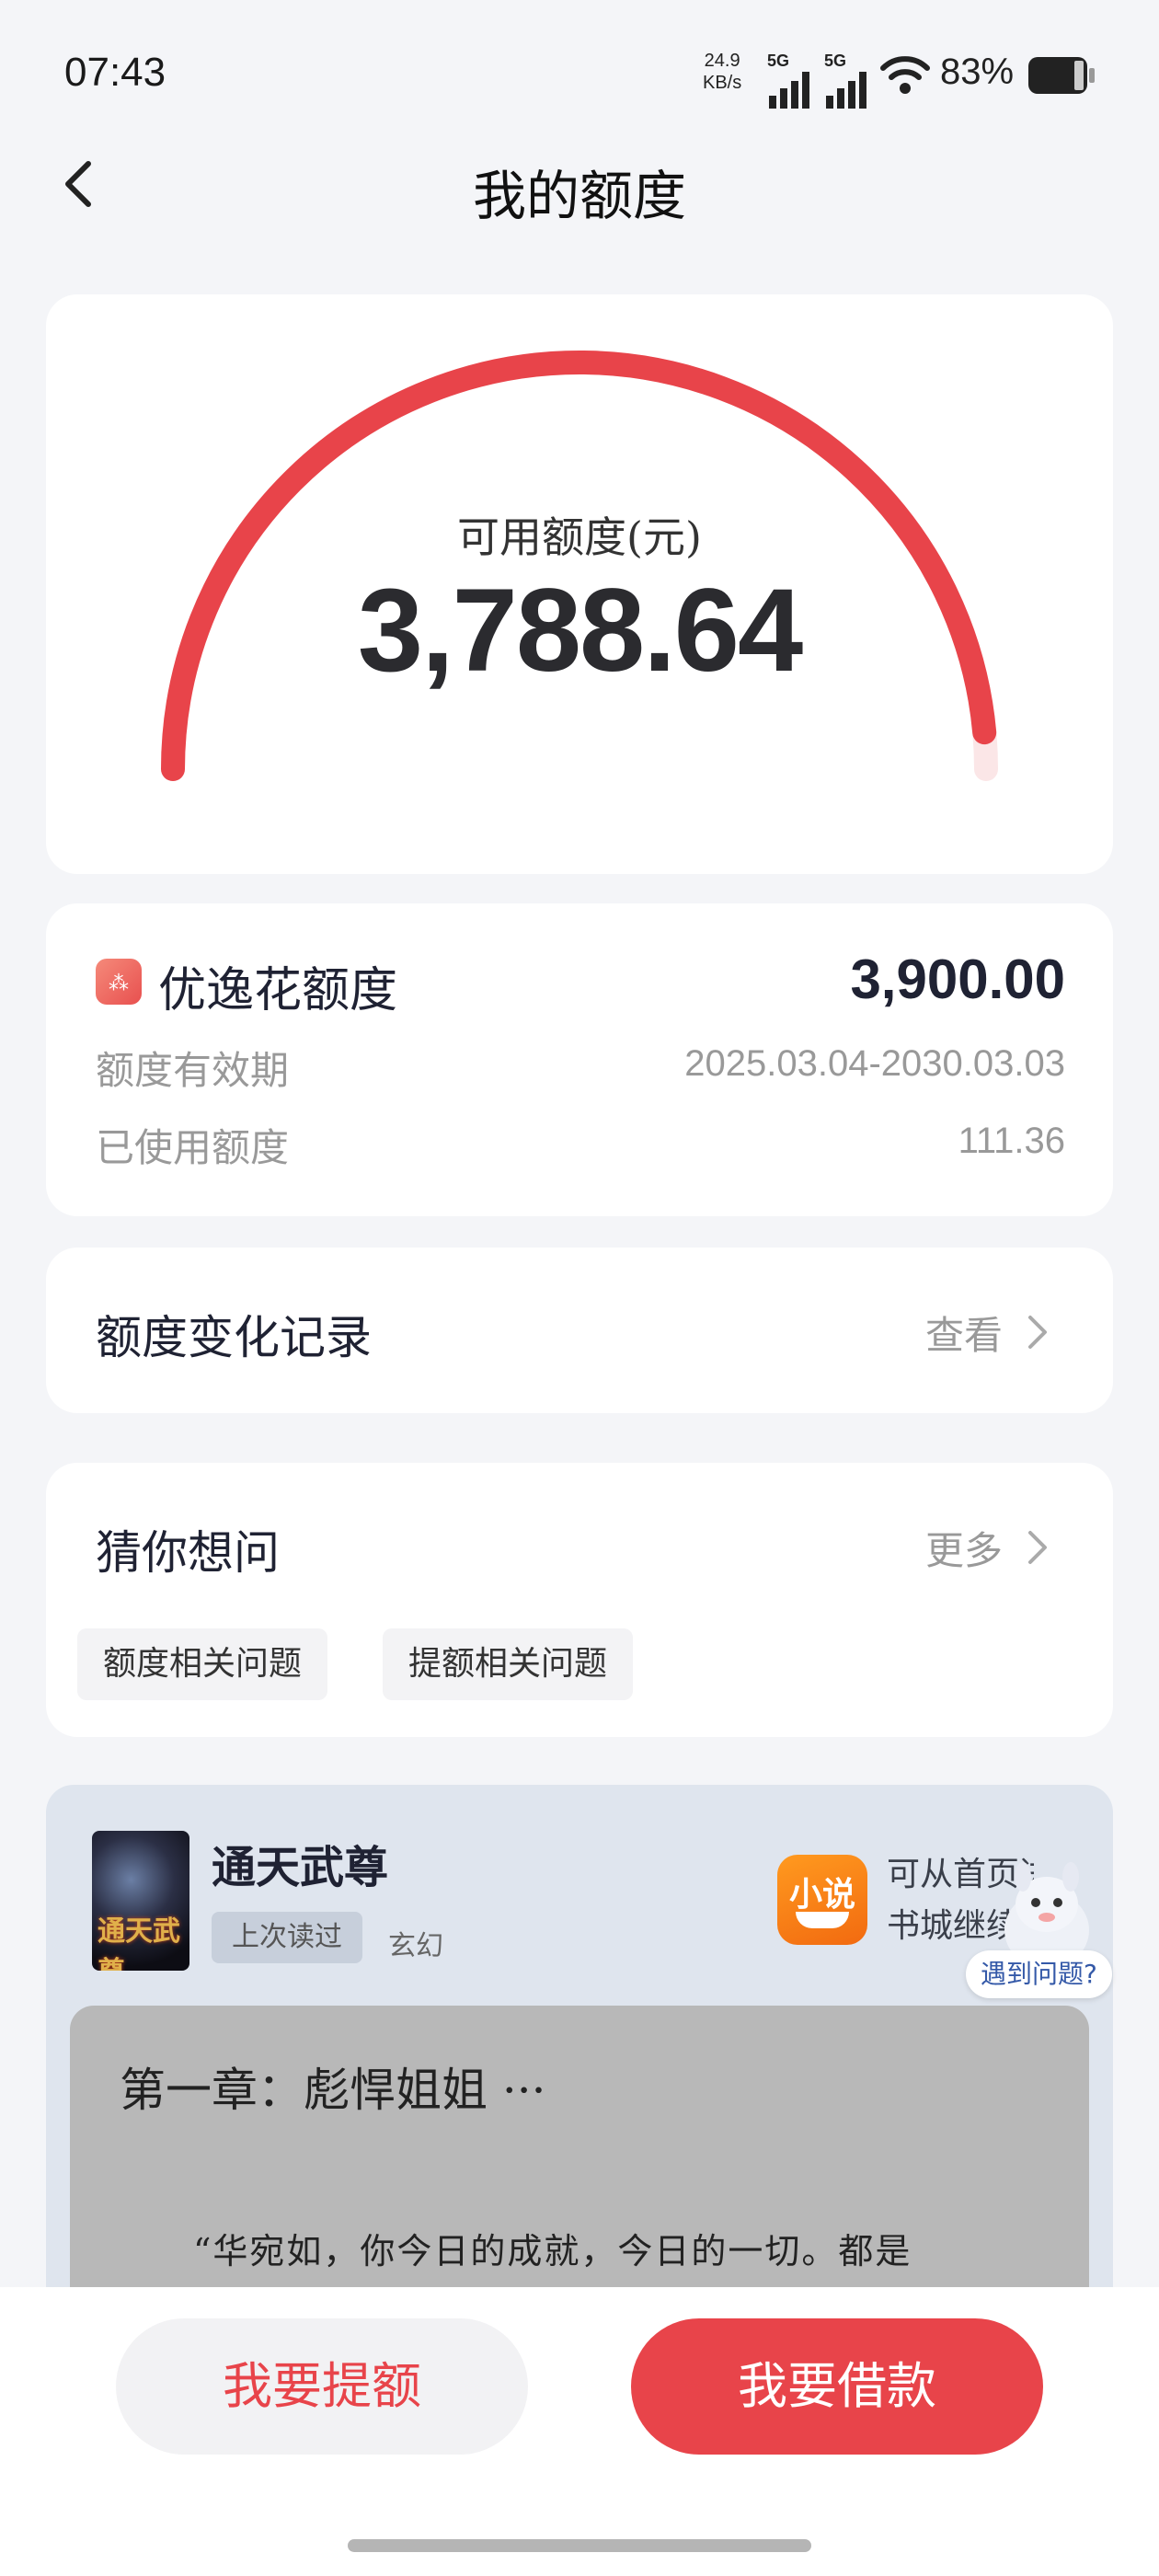 The height and width of the screenshot is (2576, 1159). I want to click on product-logo-icon: ⁂, so click(119, 982).